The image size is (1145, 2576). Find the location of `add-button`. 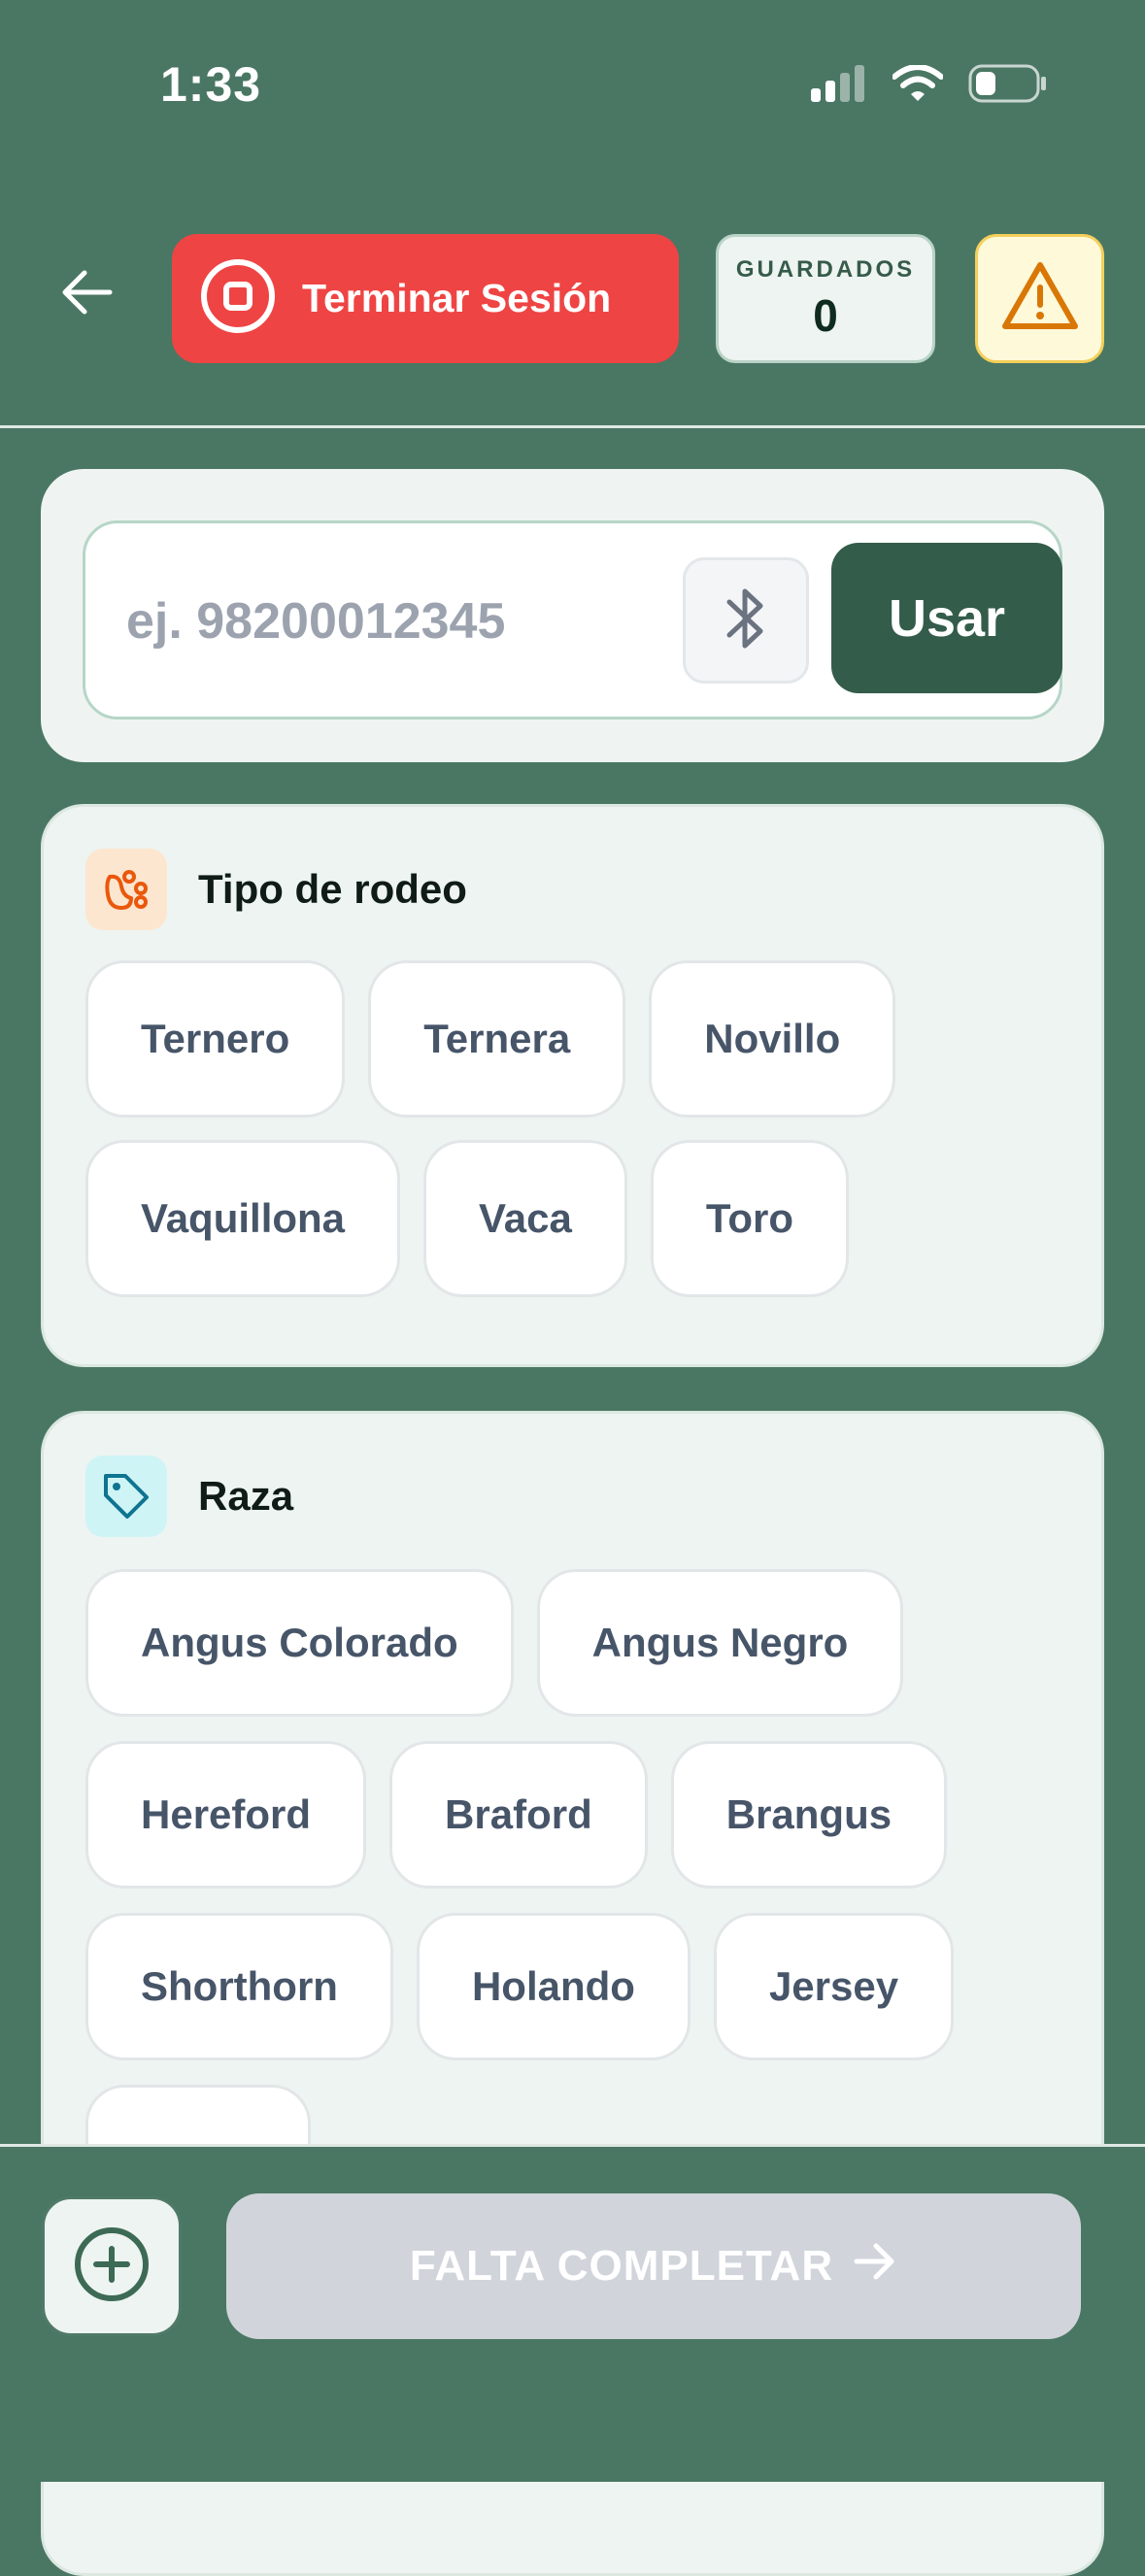

add-button is located at coordinates (112, 2266).